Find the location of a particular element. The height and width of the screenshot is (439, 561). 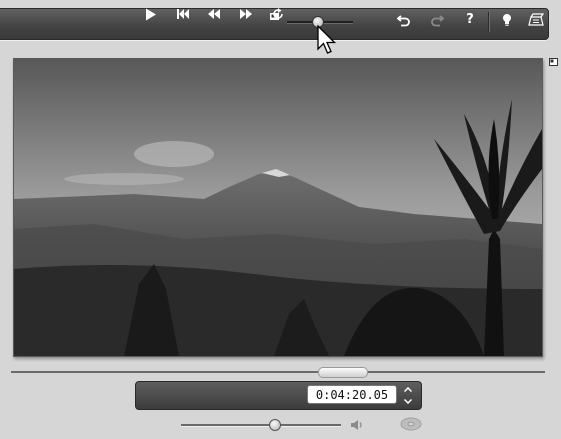

speaker-icon is located at coordinates (357, 425).